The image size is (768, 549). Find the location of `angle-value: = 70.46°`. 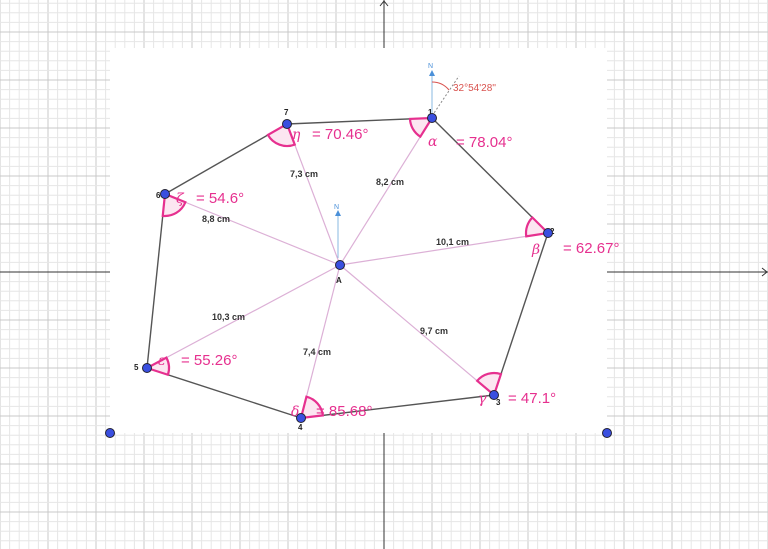

angle-value: = 70.46° is located at coordinates (340, 134).